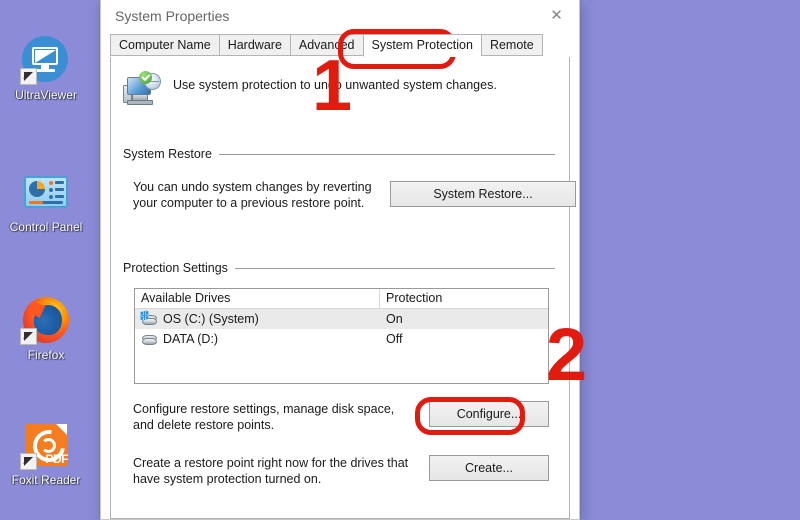 This screenshot has width=800, height=520. Describe the element at coordinates (46, 480) in the screenshot. I see `desktop-icon-label: Foxit Reader` at that location.